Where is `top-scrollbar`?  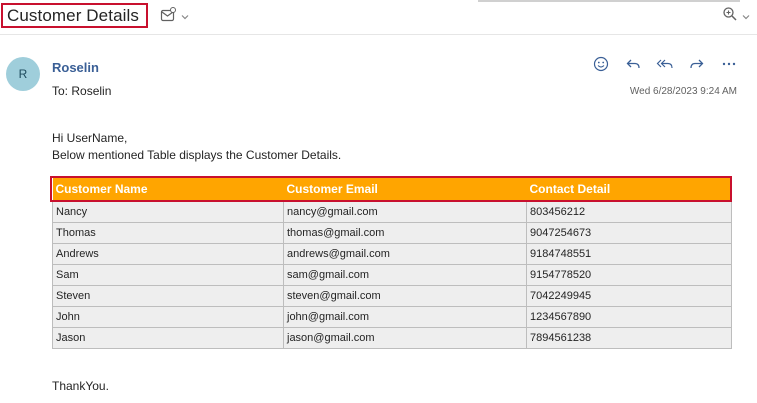
top-scrollbar is located at coordinates (609, 1).